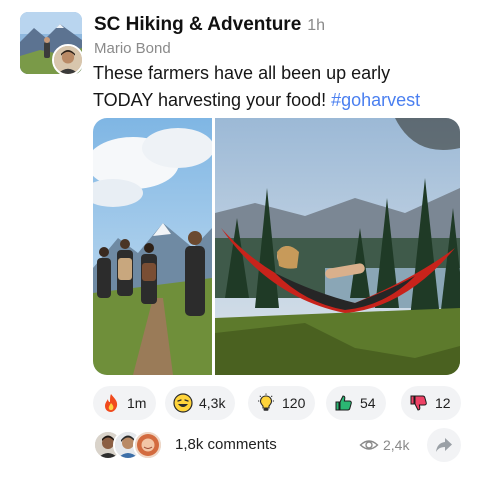  Describe the element at coordinates (183, 403) in the screenshot. I see `laughing-face-icon` at that location.